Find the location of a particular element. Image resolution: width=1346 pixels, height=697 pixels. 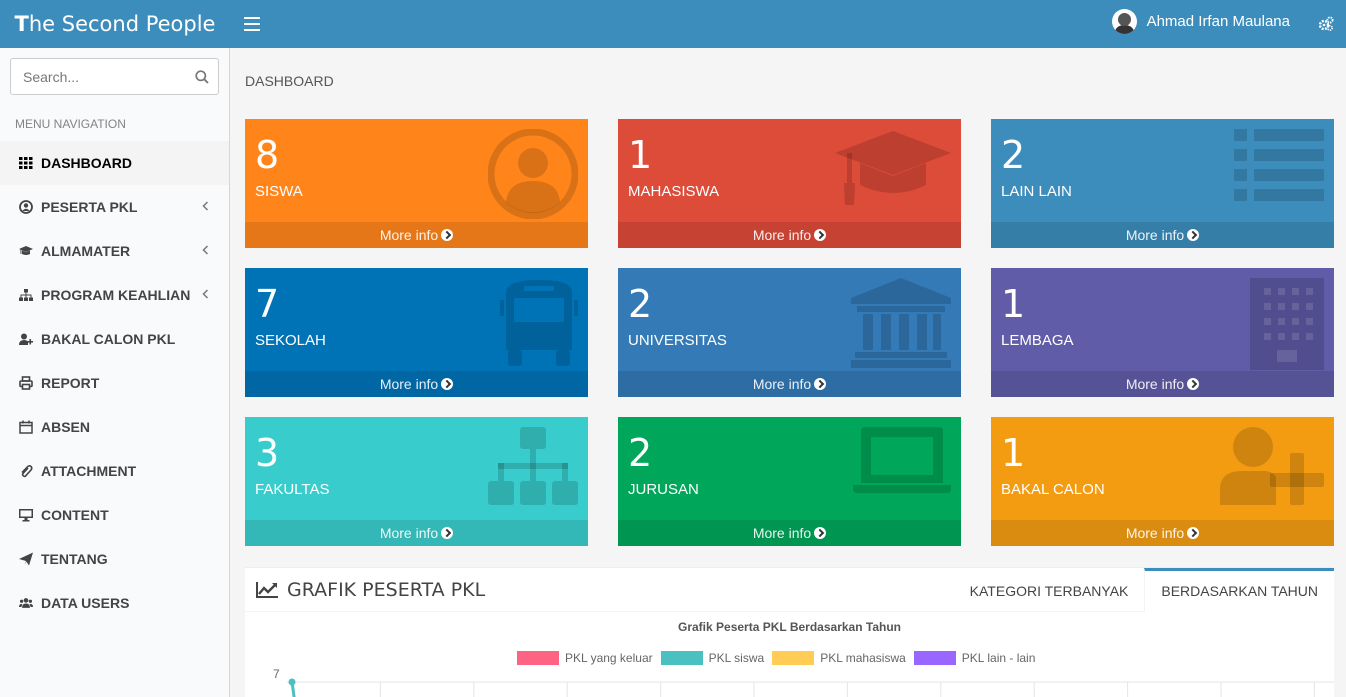

info-box-sekolah: 7 SEKOLAH More info is located at coordinates (416, 332).